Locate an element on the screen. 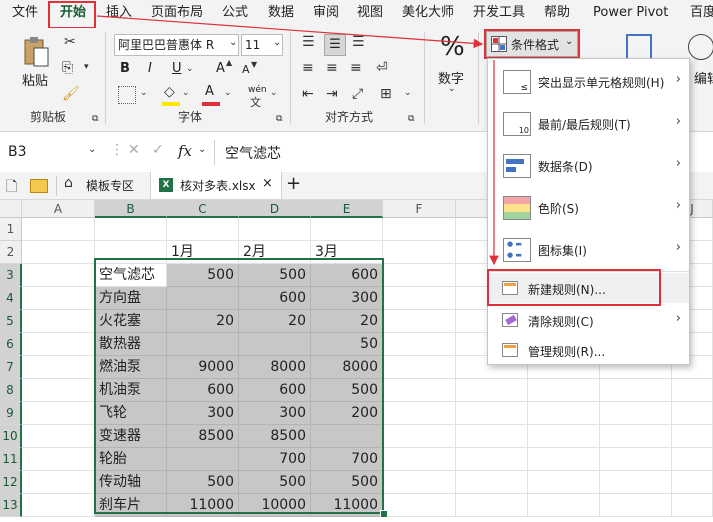 This screenshot has height=522, width=713. menu-item-data-bars: 数据条(D) › is located at coordinates (588, 166).